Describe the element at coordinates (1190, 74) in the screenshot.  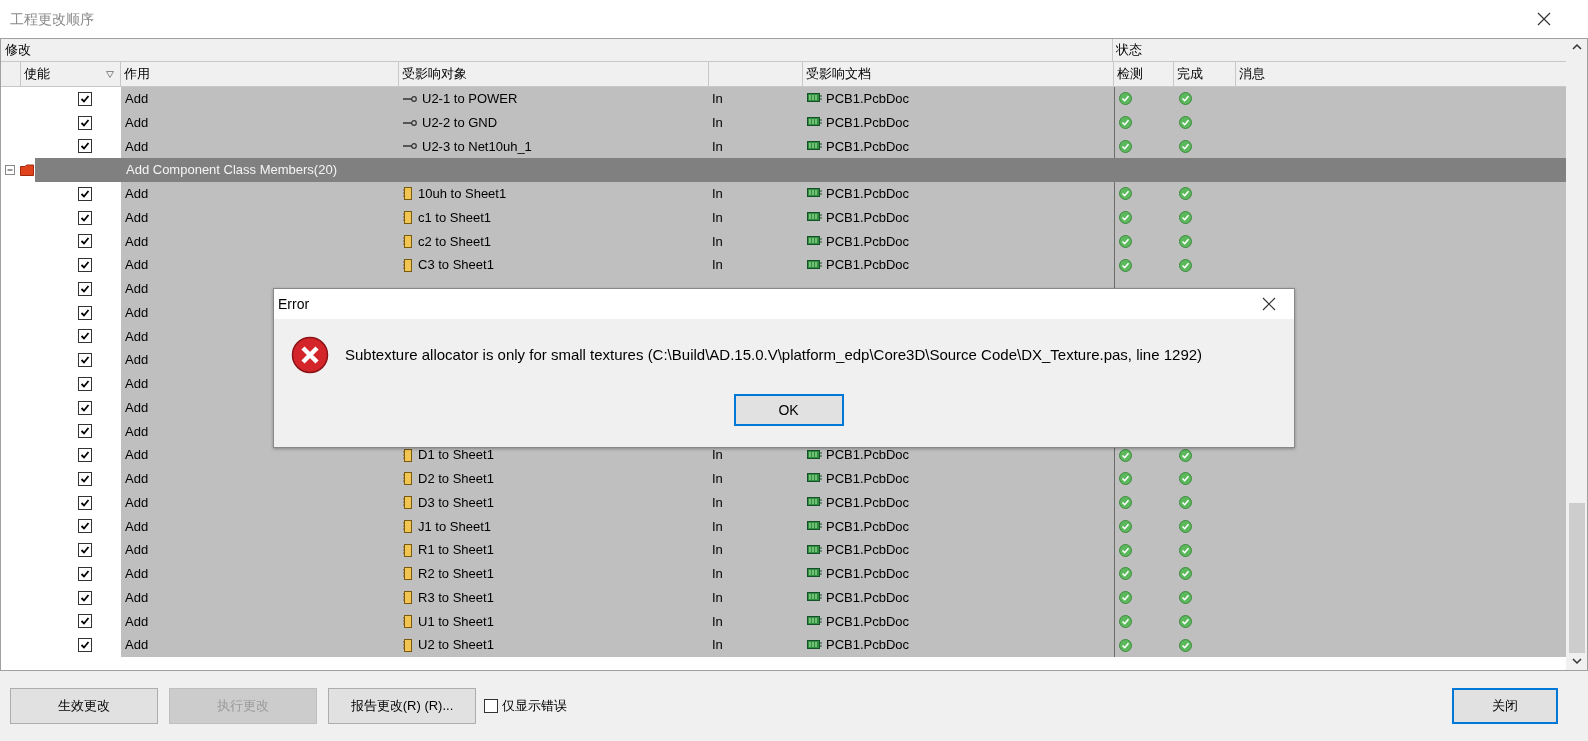
I see `column-header: 完成` at that location.